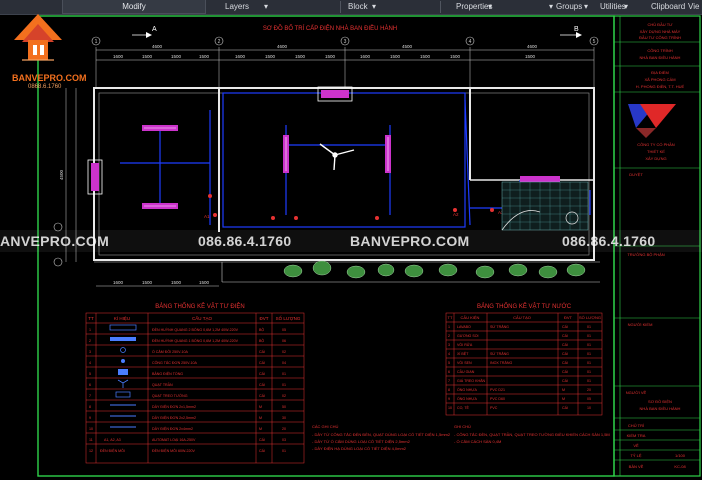  I want to click on svg-text: 30, so click(284, 418).